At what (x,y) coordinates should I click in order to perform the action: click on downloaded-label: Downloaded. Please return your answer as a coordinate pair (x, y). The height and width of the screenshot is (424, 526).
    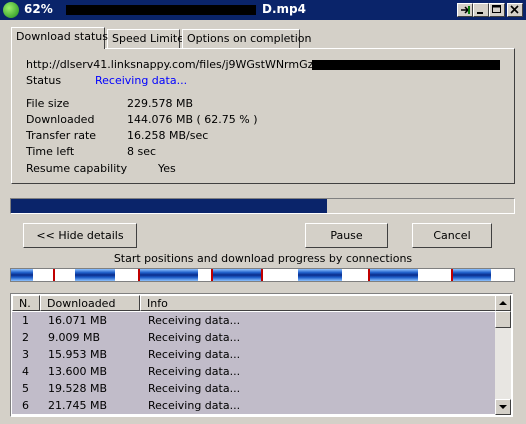
    Looking at the image, I should click on (60, 119).